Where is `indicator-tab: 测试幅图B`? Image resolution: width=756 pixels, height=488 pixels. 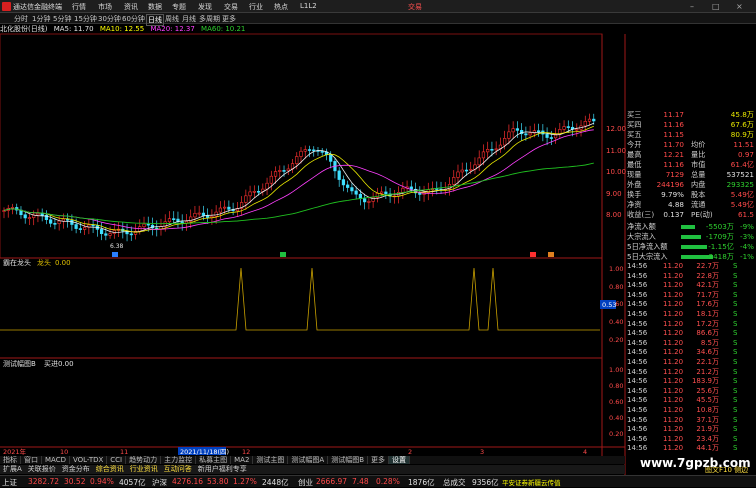
indicator-tab: 测试幅图B is located at coordinates (348, 460).